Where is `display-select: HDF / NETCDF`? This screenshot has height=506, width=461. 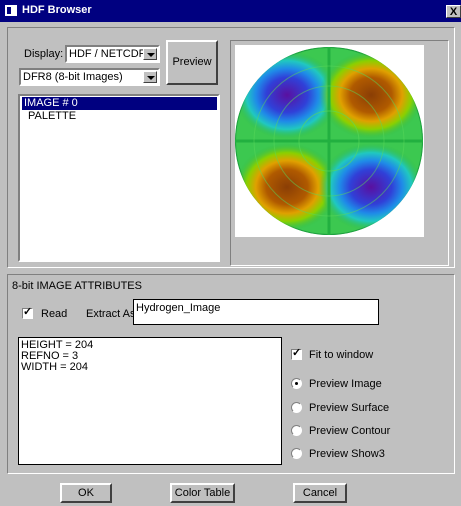
display-select: HDF / NETCDF is located at coordinates (112, 54).